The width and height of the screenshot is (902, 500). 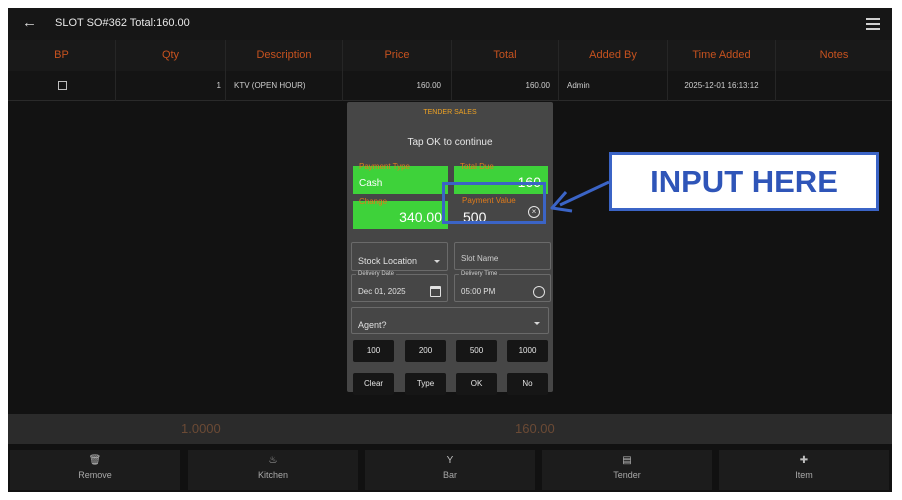 What do you see at coordinates (505, 86) in the screenshot?
I see `total-cell: 160.00` at bounding box center [505, 86].